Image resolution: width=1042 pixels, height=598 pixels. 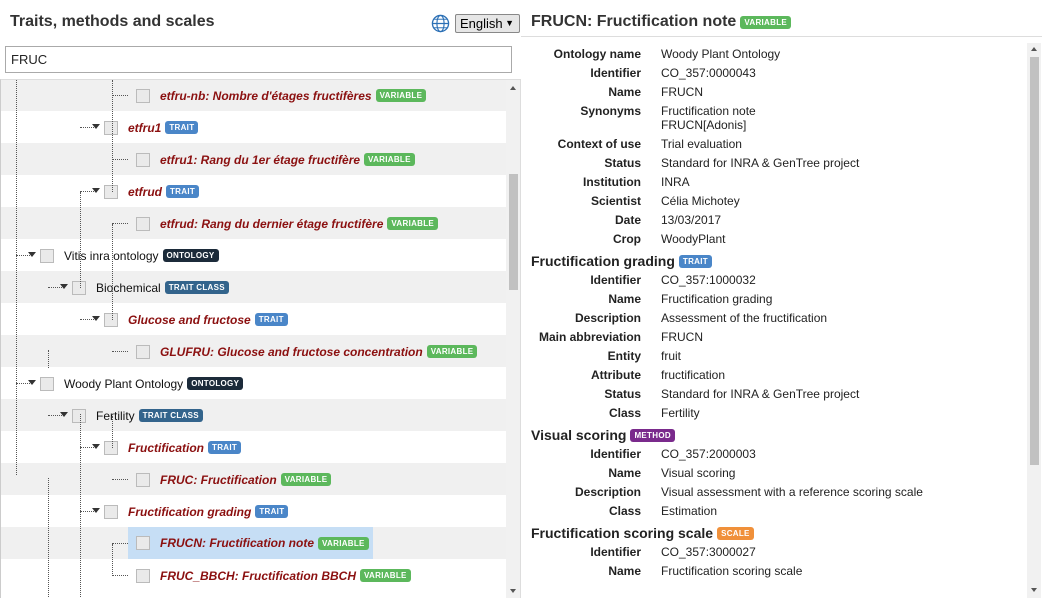 I want to click on tree-row: FRUC_BBCH: Fructification BBCH VARIABLE, so click(x=253, y=575).